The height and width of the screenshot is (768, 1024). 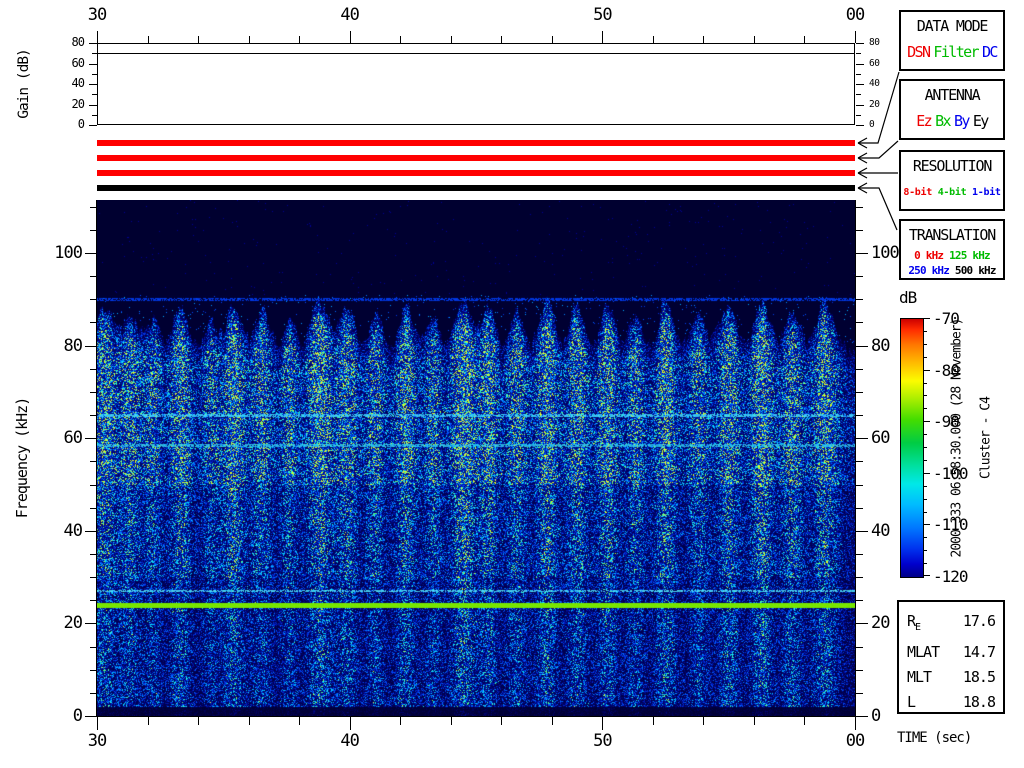 I want to click on antenna-panel: ANTENNA Ez Bx By Ey, so click(x=952, y=109).